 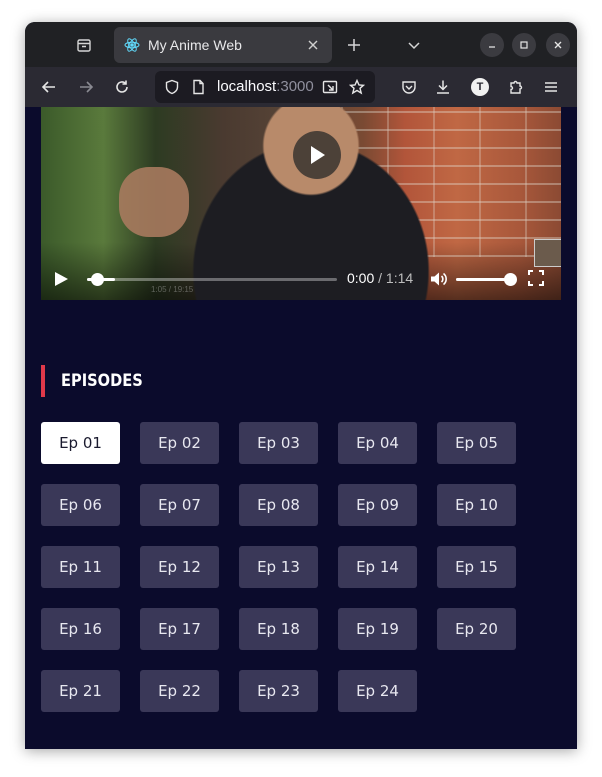 I want to click on episode-button: Ep 13, so click(x=278, y=567).